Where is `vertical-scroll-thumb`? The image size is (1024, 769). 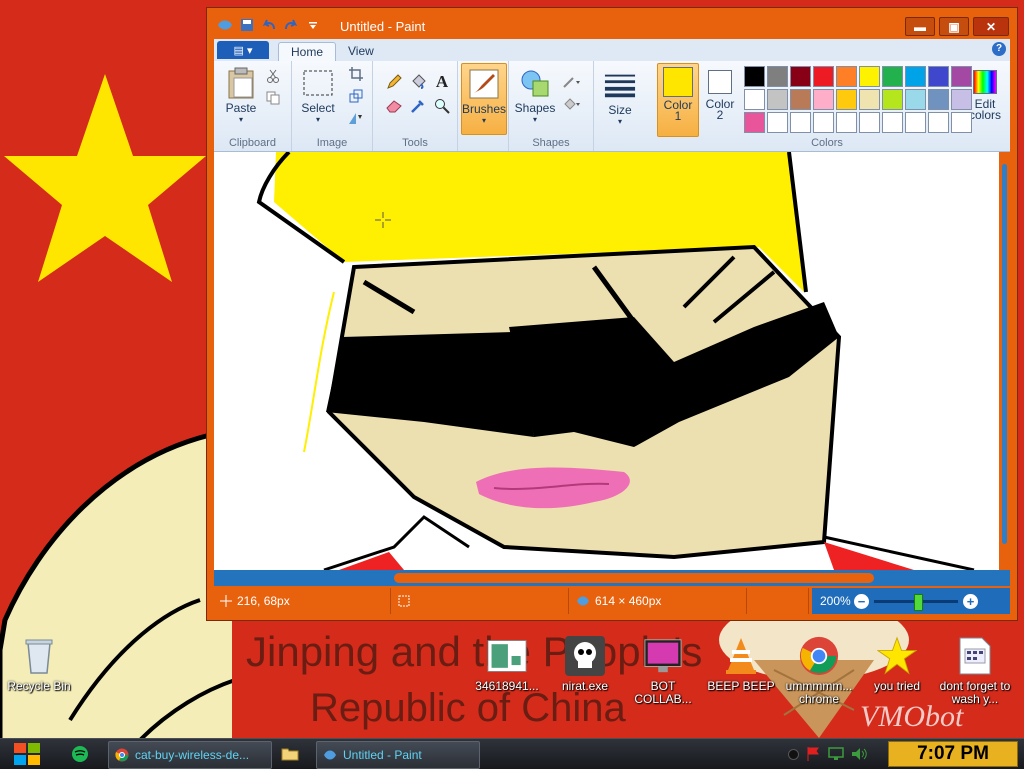
vertical-scroll-thumb is located at coordinates (1004, 354).